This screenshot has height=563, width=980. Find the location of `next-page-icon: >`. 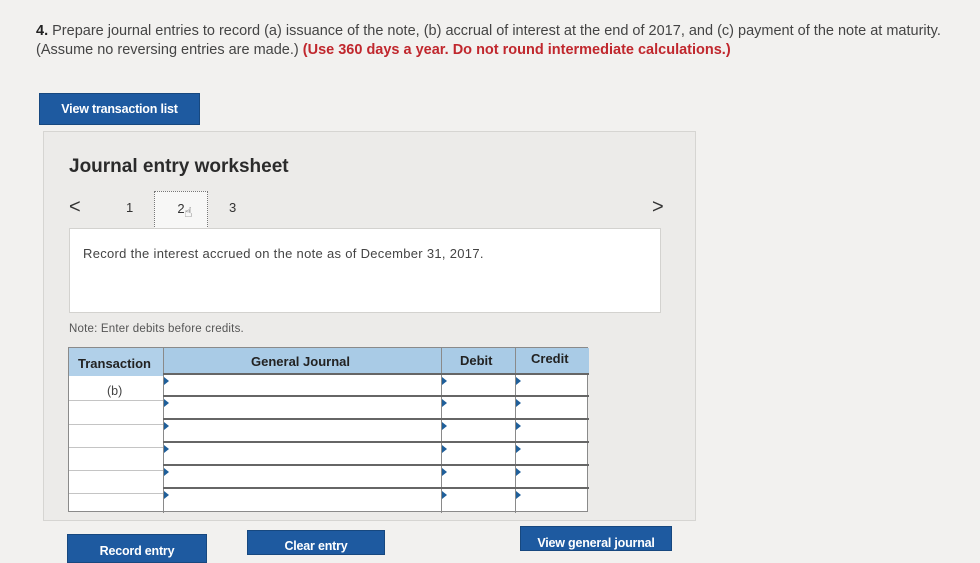

next-page-icon: > is located at coordinates (658, 207).